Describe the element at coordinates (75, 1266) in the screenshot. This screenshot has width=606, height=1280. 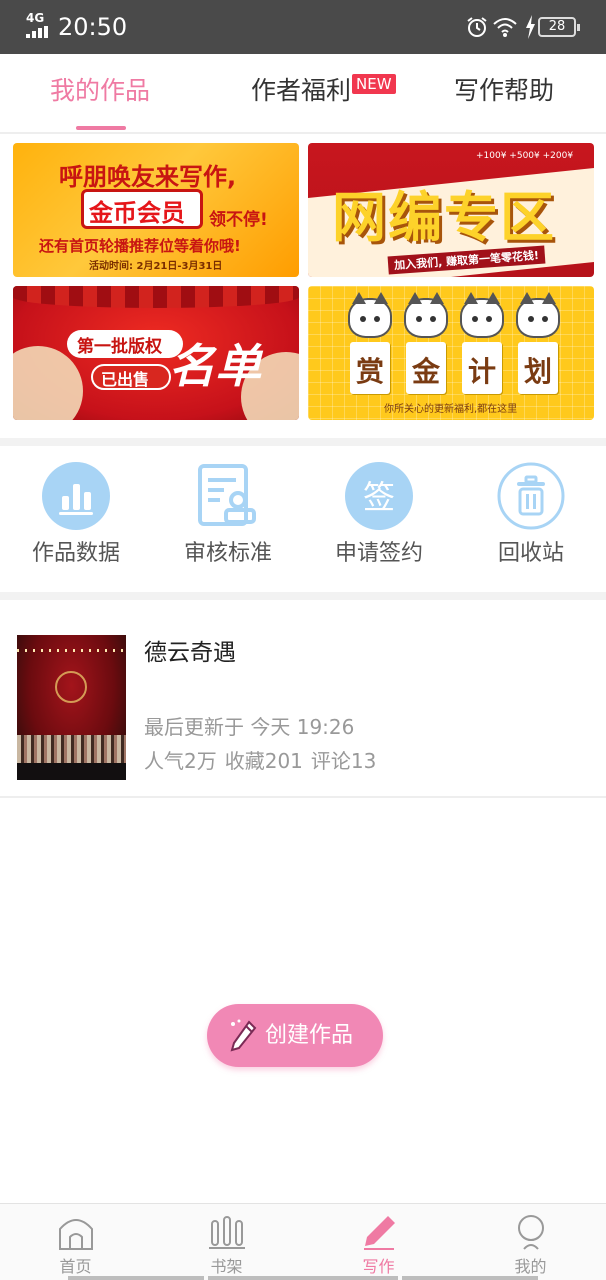
I see `nav-label: 首页` at that location.